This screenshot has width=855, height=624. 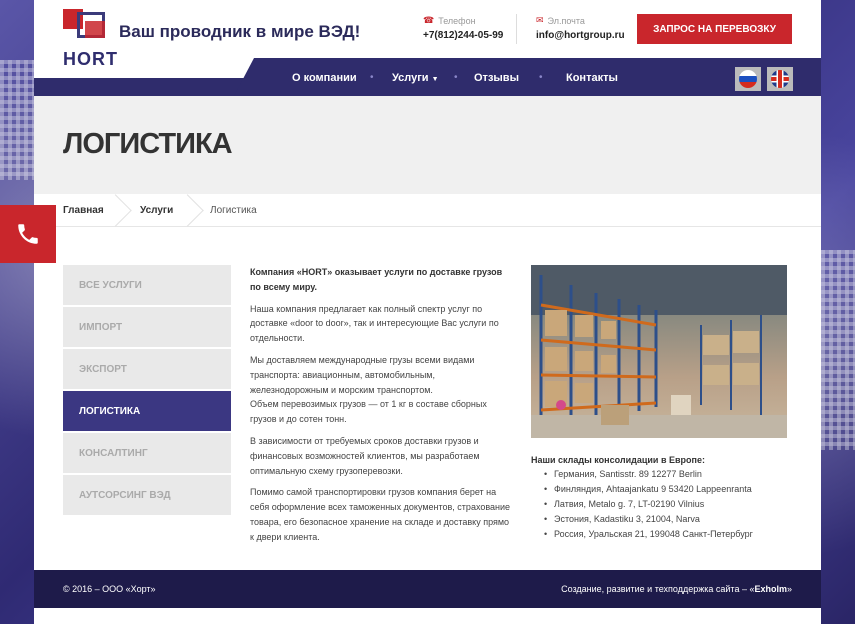 What do you see at coordinates (648, 521) in the screenshot?
I see `list-item: Эстония, Kadastiku 3, 21004, Narva` at bounding box center [648, 521].